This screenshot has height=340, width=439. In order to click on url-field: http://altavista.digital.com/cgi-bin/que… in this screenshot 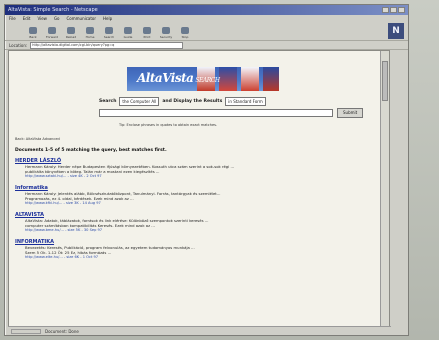, I will do `click(107, 45)`.